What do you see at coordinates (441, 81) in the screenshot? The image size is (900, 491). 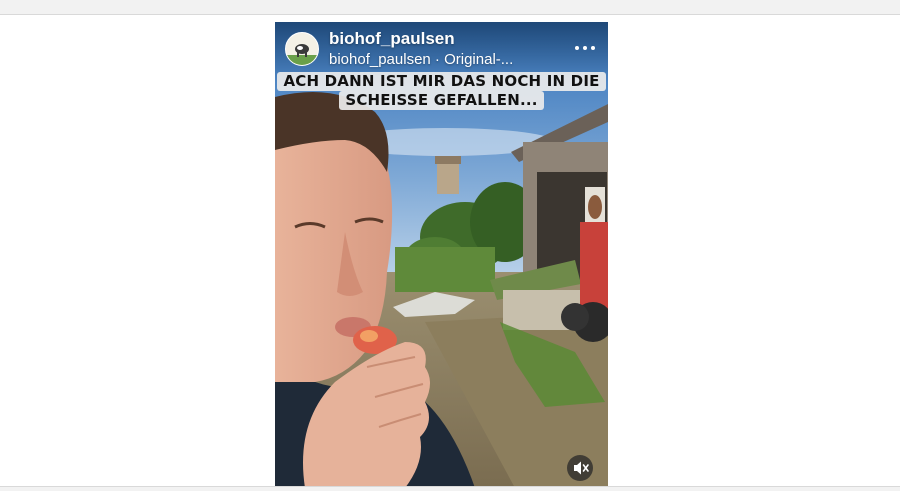 I see `caption-line-1: ACH DANN IST MIR DAS NOCH IN DIE` at bounding box center [441, 81].